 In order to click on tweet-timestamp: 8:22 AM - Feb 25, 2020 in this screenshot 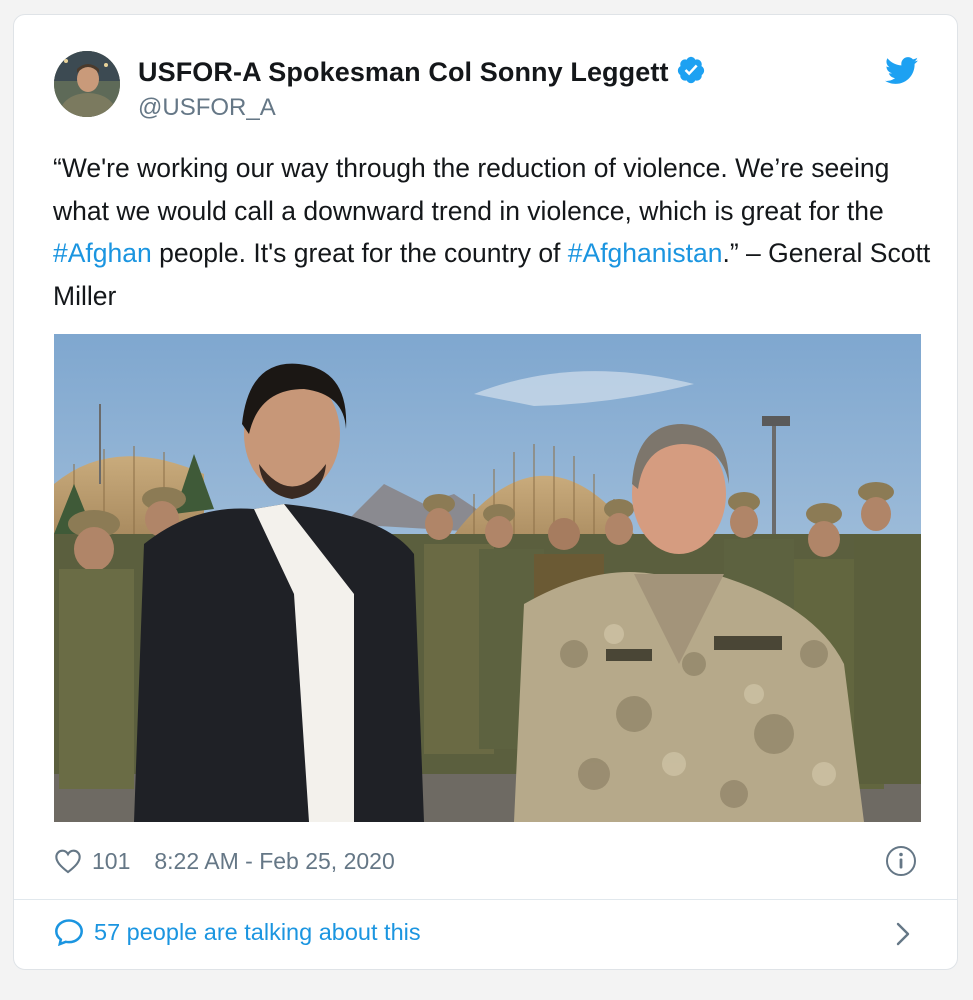, I will do `click(274, 861)`.